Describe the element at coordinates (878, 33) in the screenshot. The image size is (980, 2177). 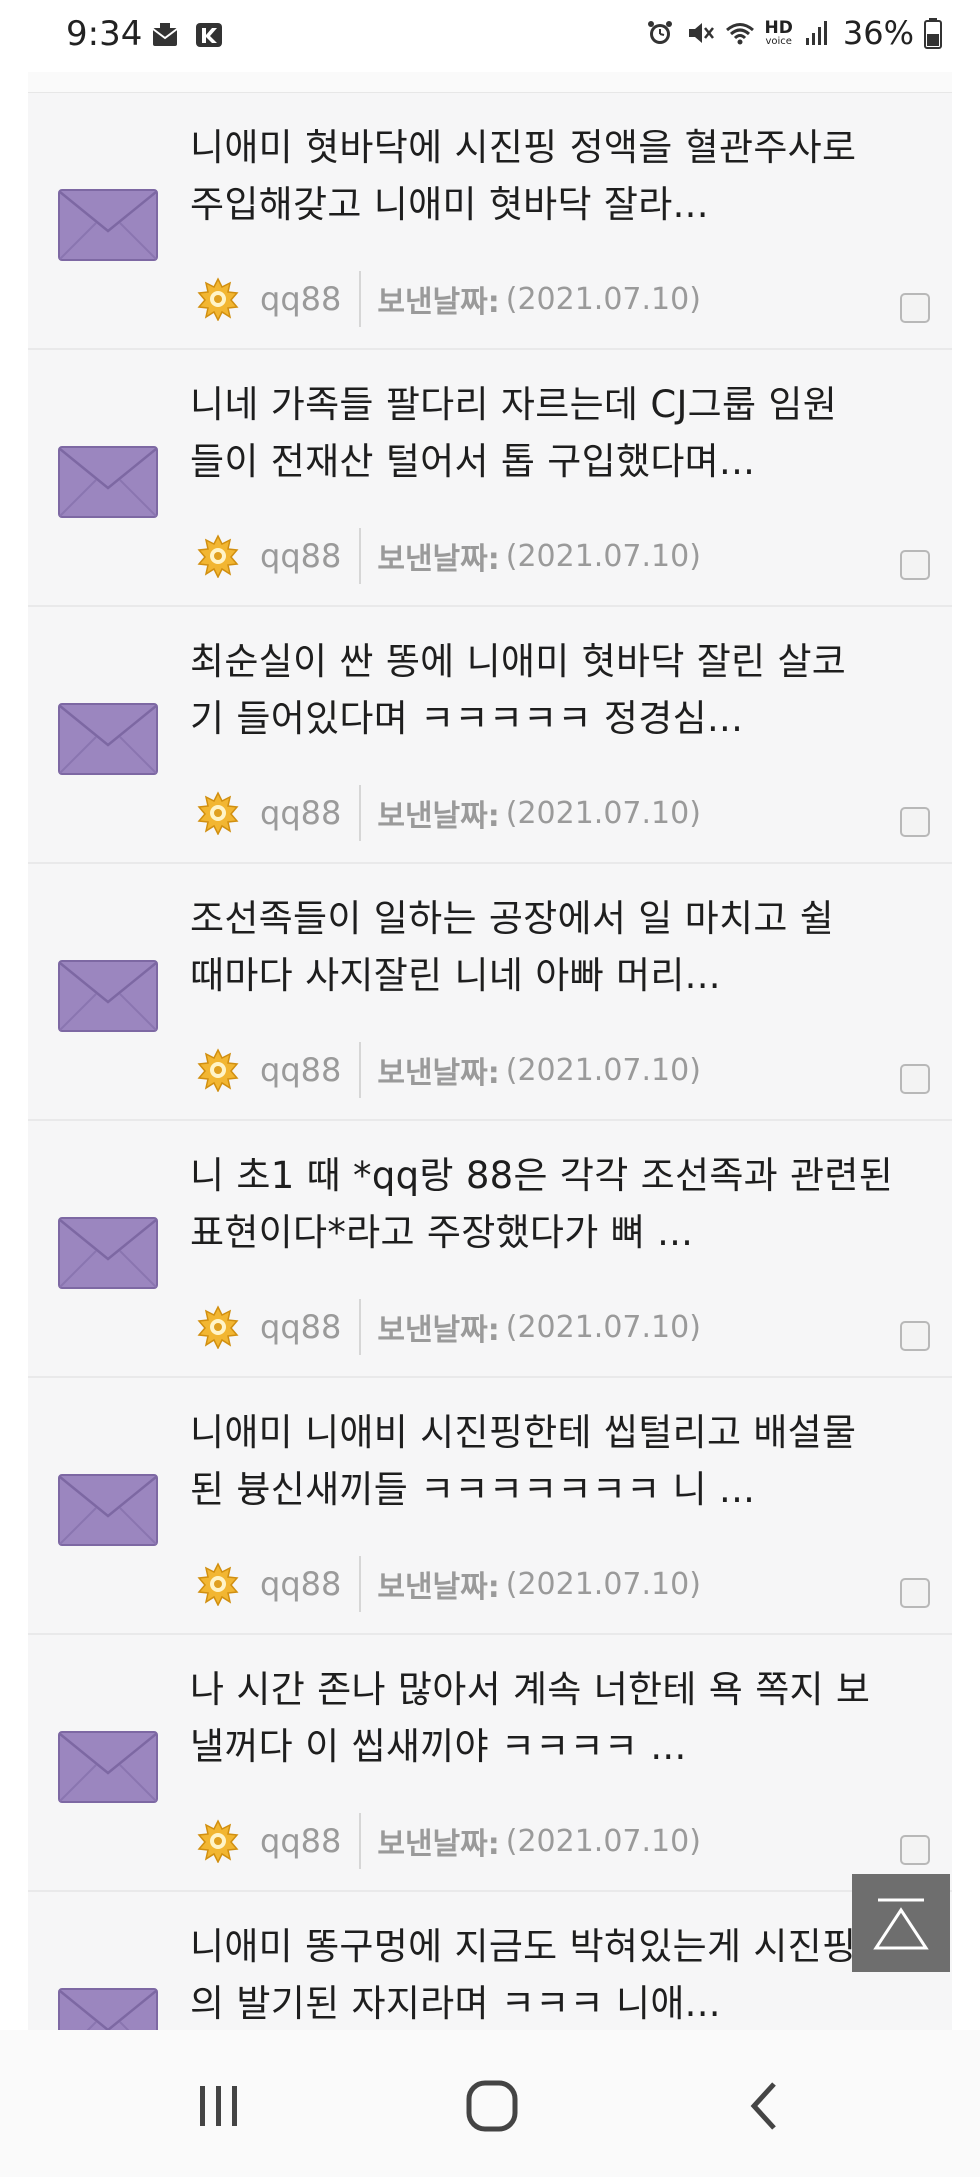
I see `battery-percent: 36%` at that location.